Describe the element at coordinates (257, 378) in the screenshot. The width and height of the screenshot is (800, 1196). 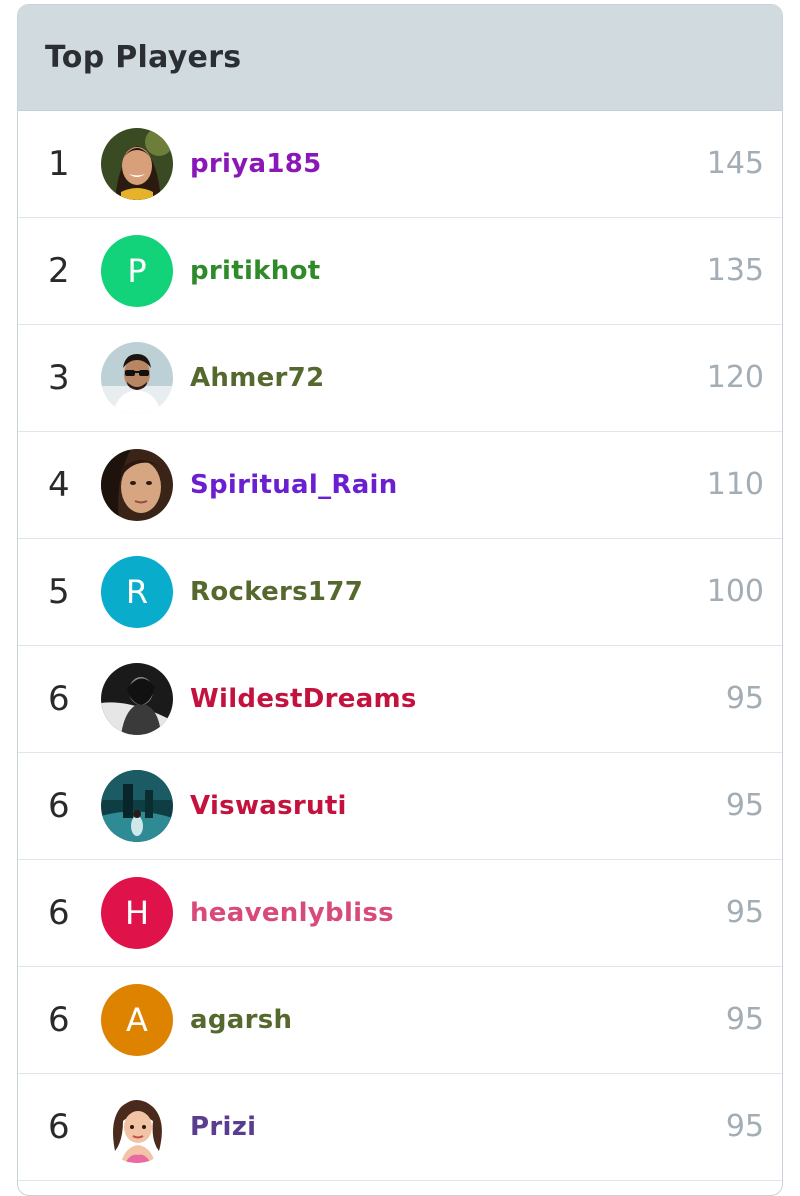
I see `player-name: Ahmer72` at that location.